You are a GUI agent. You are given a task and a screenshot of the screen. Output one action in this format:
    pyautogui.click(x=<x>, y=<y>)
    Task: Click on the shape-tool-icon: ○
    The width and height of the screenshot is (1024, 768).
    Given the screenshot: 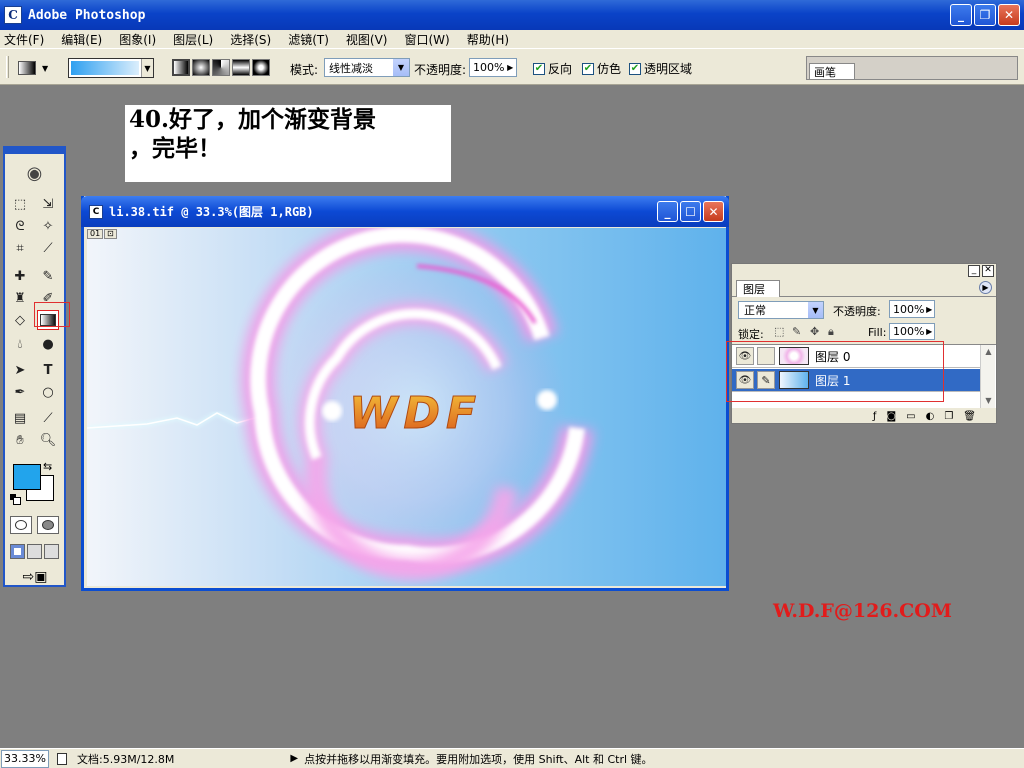 What is the action you would take?
    pyautogui.click(x=48, y=392)
    